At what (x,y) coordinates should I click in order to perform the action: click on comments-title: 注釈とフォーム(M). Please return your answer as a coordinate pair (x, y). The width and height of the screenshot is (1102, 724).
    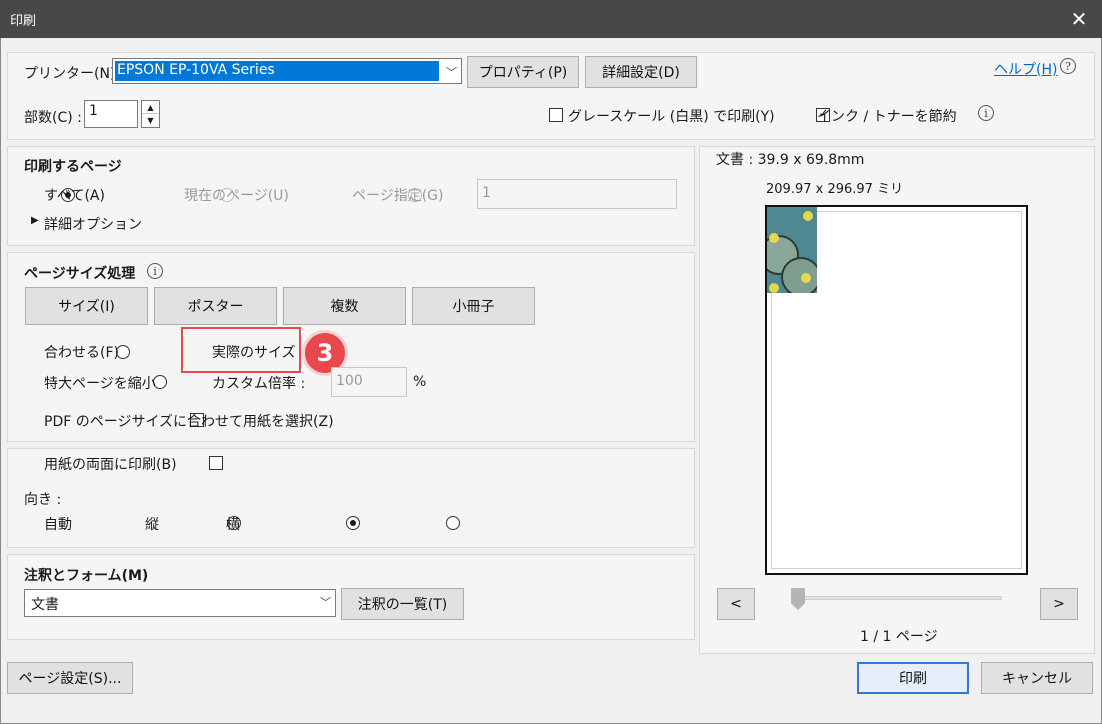
    Looking at the image, I should click on (86, 576).